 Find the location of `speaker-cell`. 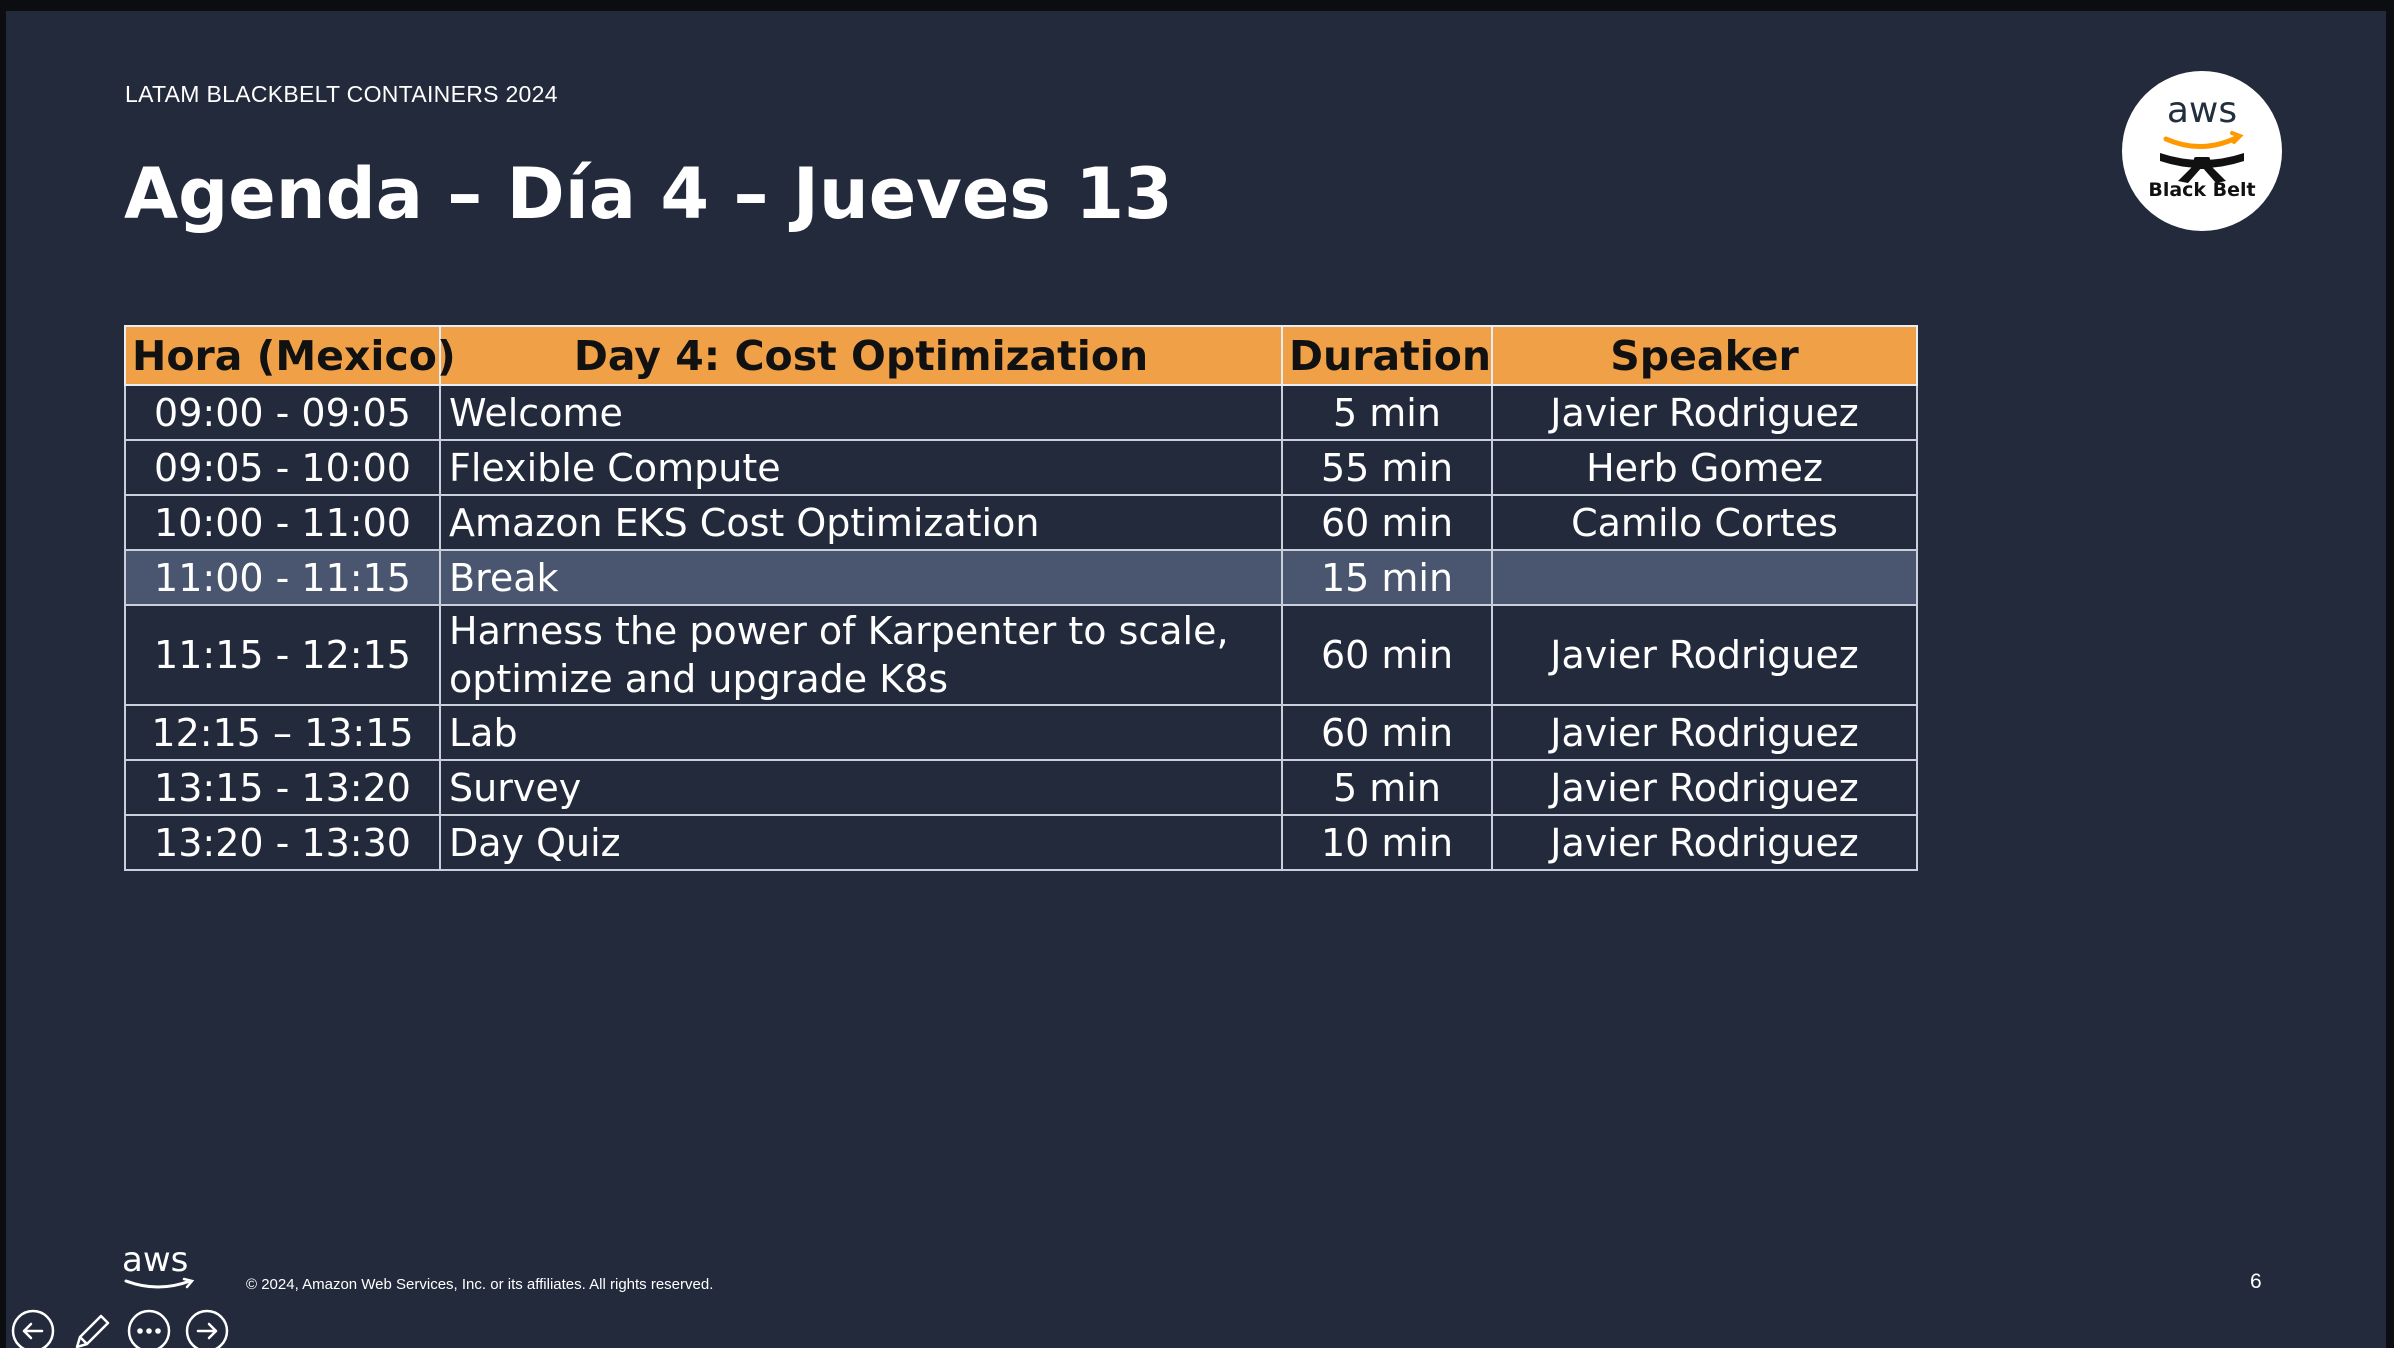

speaker-cell is located at coordinates (1704, 577).